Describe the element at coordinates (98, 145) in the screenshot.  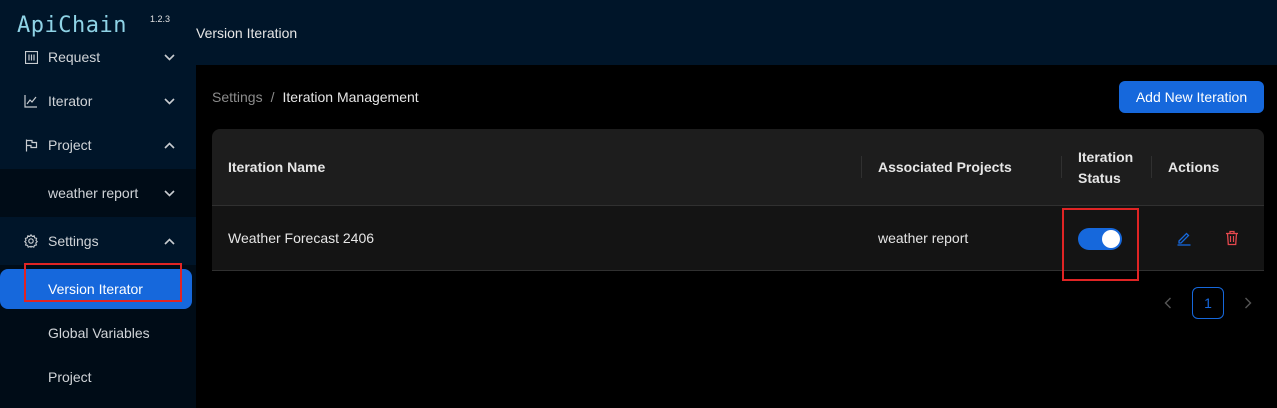
I see `sidebar-item-project: Project` at that location.